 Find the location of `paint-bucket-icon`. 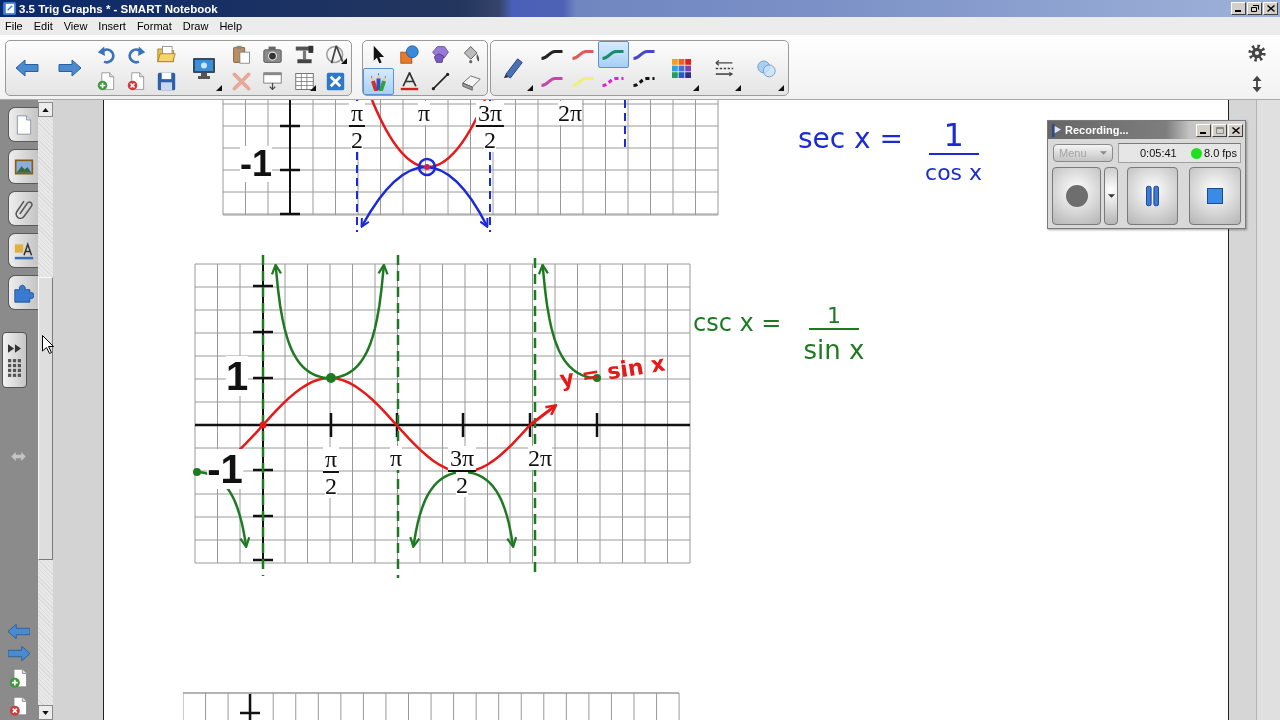

paint-bucket-icon is located at coordinates (471, 54).